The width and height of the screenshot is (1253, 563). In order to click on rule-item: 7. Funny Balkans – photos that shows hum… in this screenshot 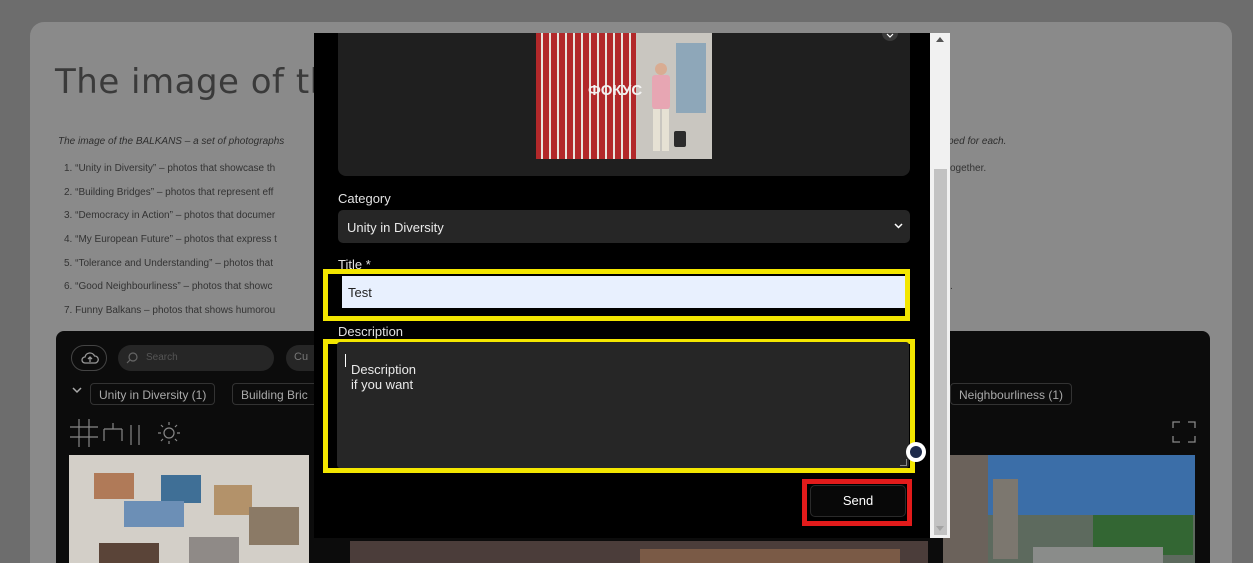, I will do `click(170, 311)`.